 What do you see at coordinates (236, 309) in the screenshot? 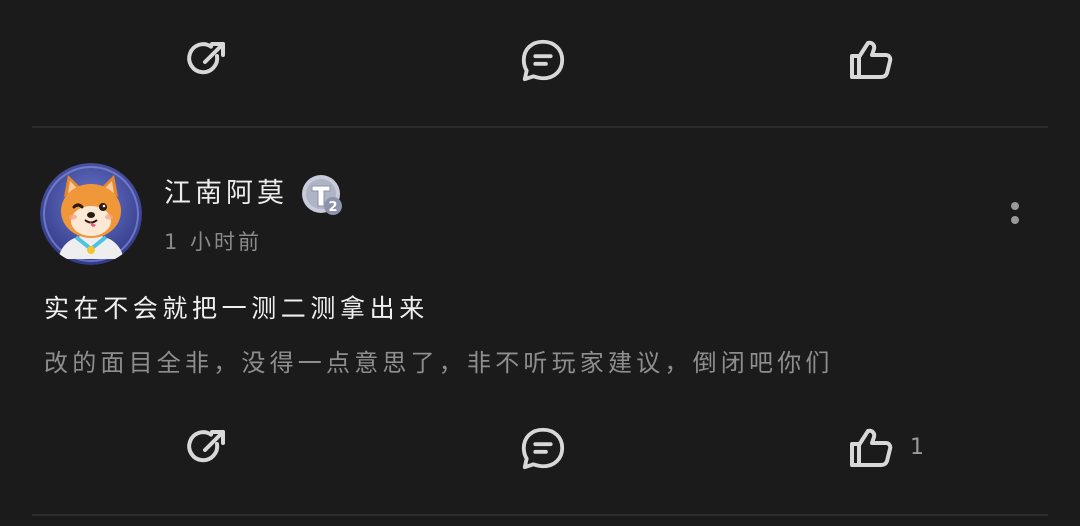
I see `post-title: 实在不会就把一测二测拿出来` at bounding box center [236, 309].